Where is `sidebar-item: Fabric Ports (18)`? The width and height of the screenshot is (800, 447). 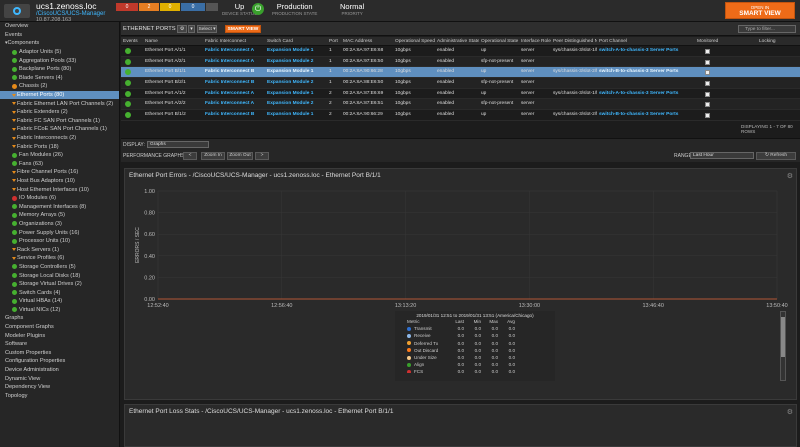
sidebar-item: Fabric Ports (18) is located at coordinates (59, 146).